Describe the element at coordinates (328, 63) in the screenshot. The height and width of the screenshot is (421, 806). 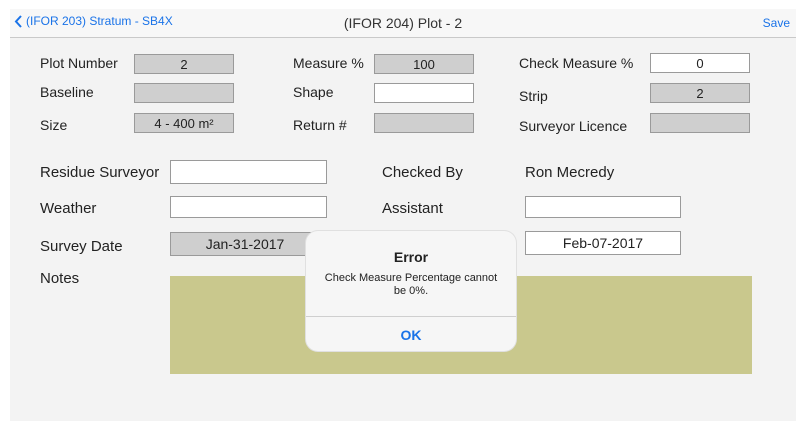
I see `measure-pct-label: Measure %` at that location.